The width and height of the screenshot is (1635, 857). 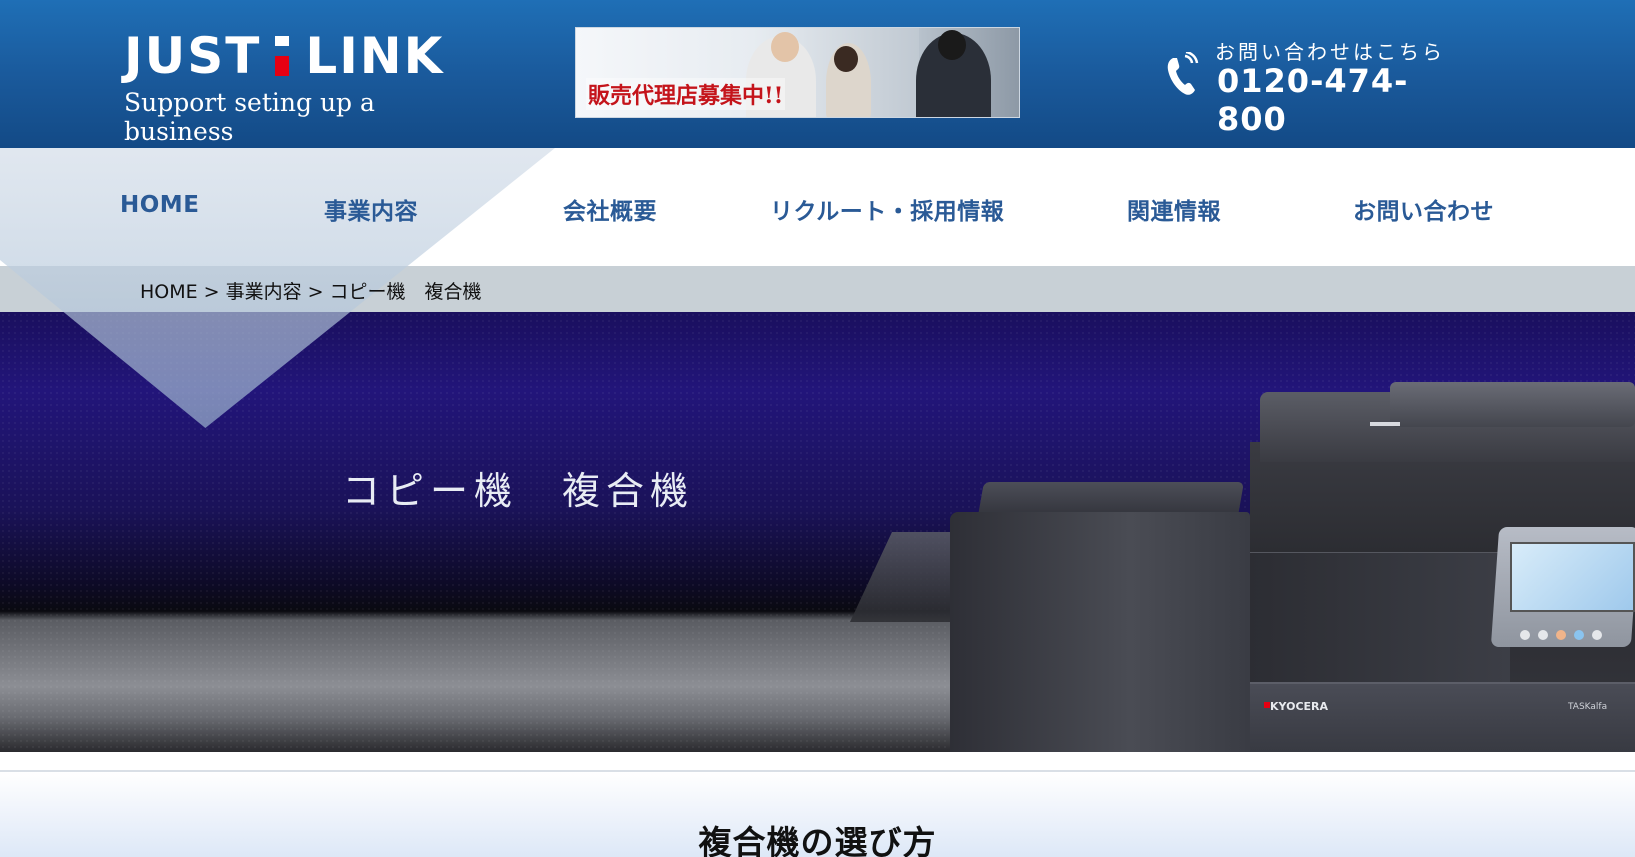 What do you see at coordinates (887, 209) in the screenshot?
I see `nav-item-recruit: リクルート・採用情報` at bounding box center [887, 209].